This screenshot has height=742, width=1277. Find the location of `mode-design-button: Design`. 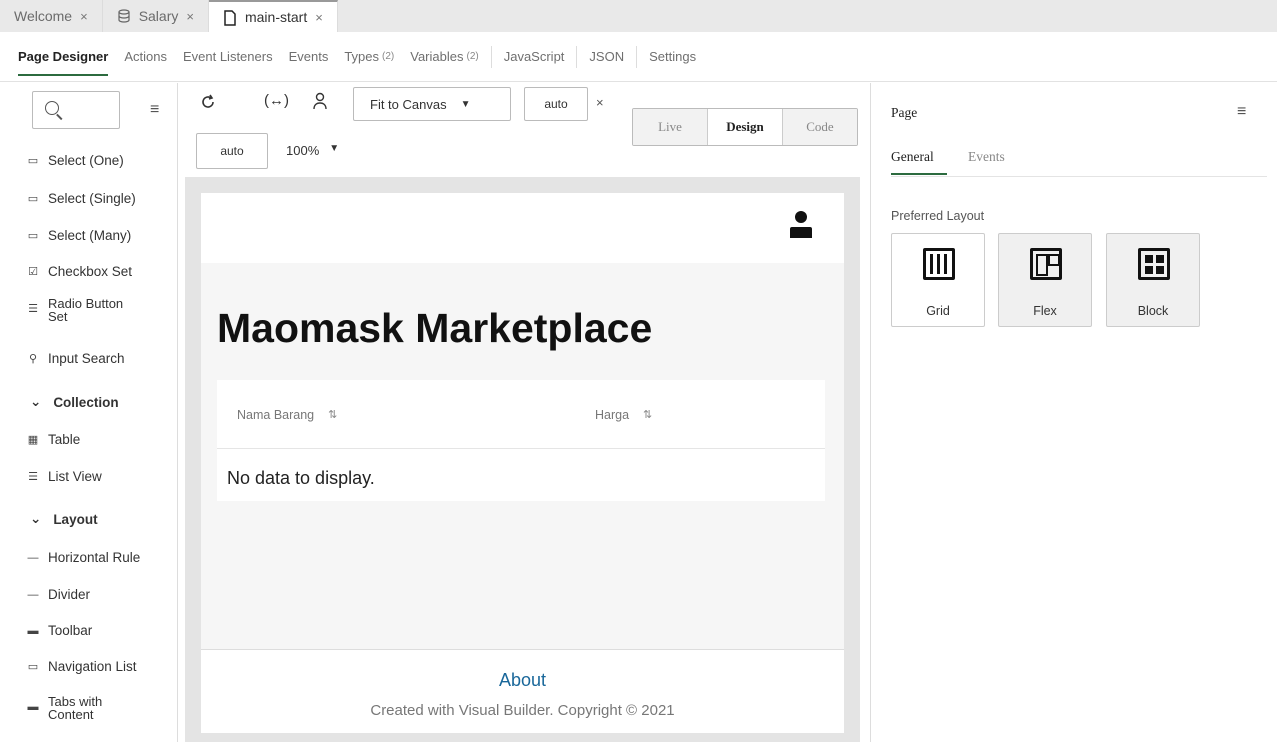

mode-design-button: Design is located at coordinates (745, 127).